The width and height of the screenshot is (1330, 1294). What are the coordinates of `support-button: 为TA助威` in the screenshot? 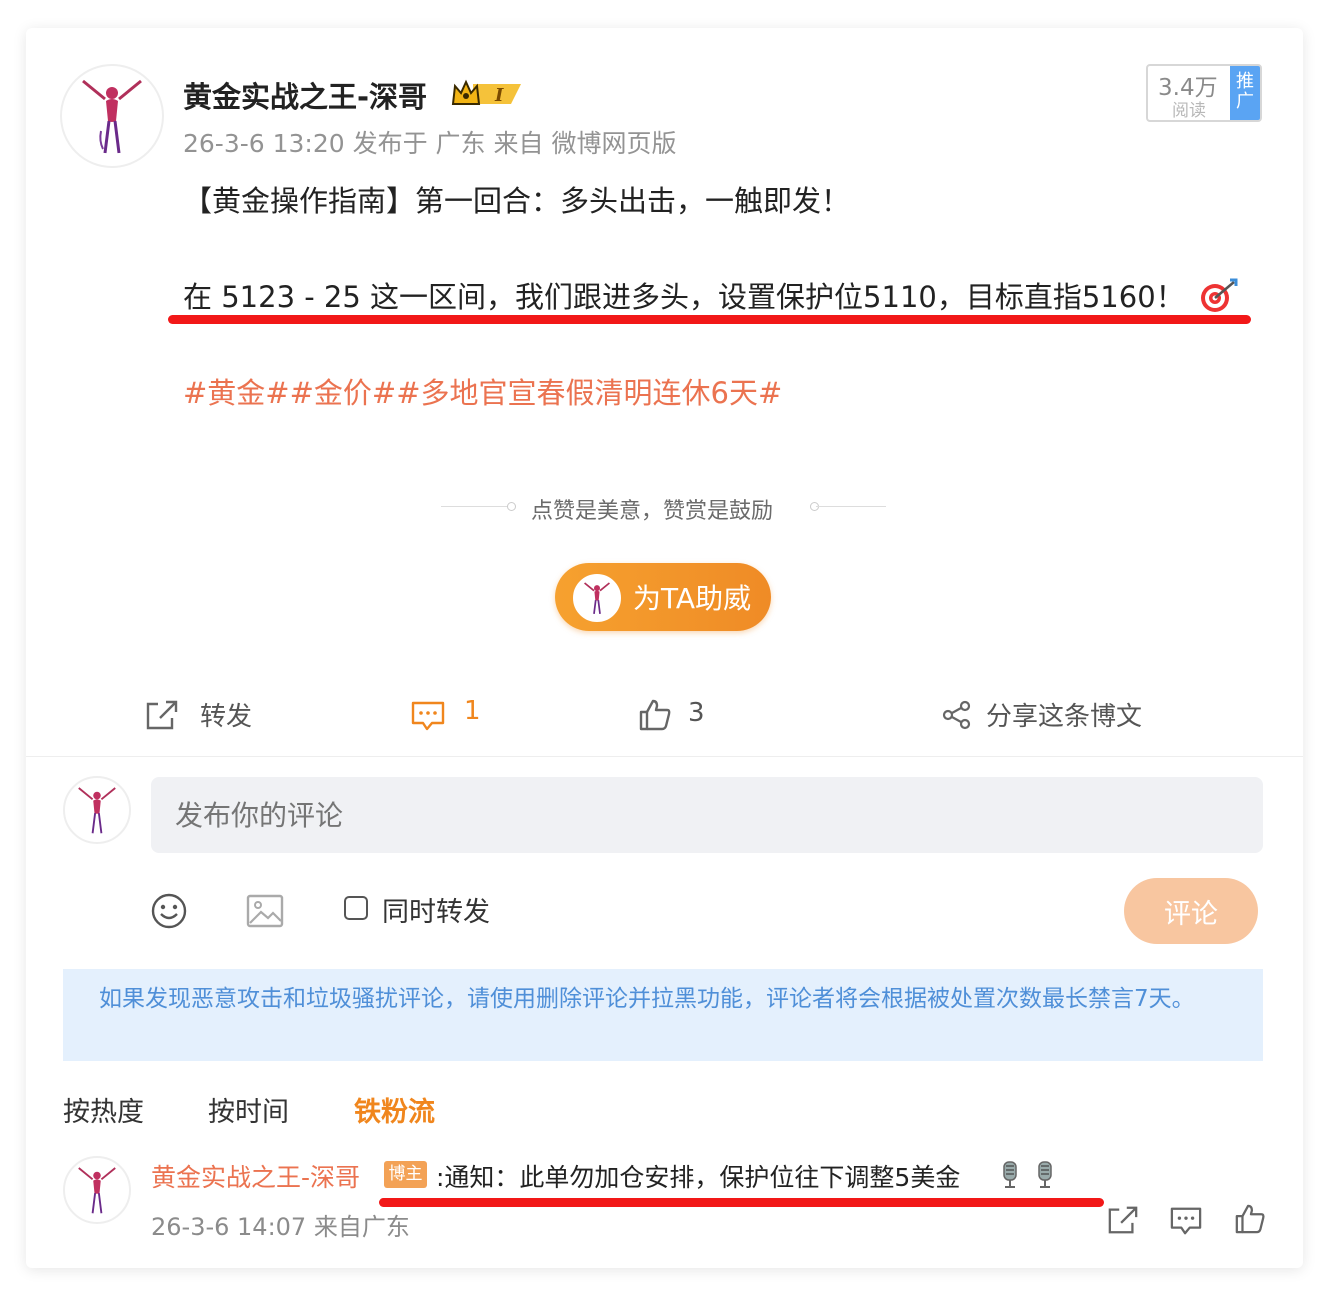 It's located at (663, 597).